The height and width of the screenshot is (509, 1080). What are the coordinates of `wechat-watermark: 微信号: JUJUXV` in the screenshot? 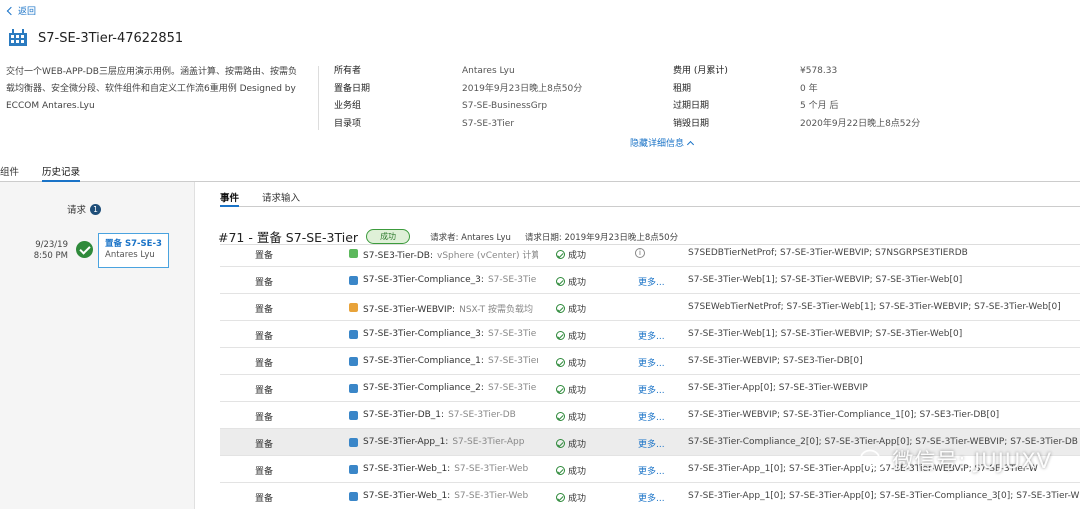 It's located at (956, 460).